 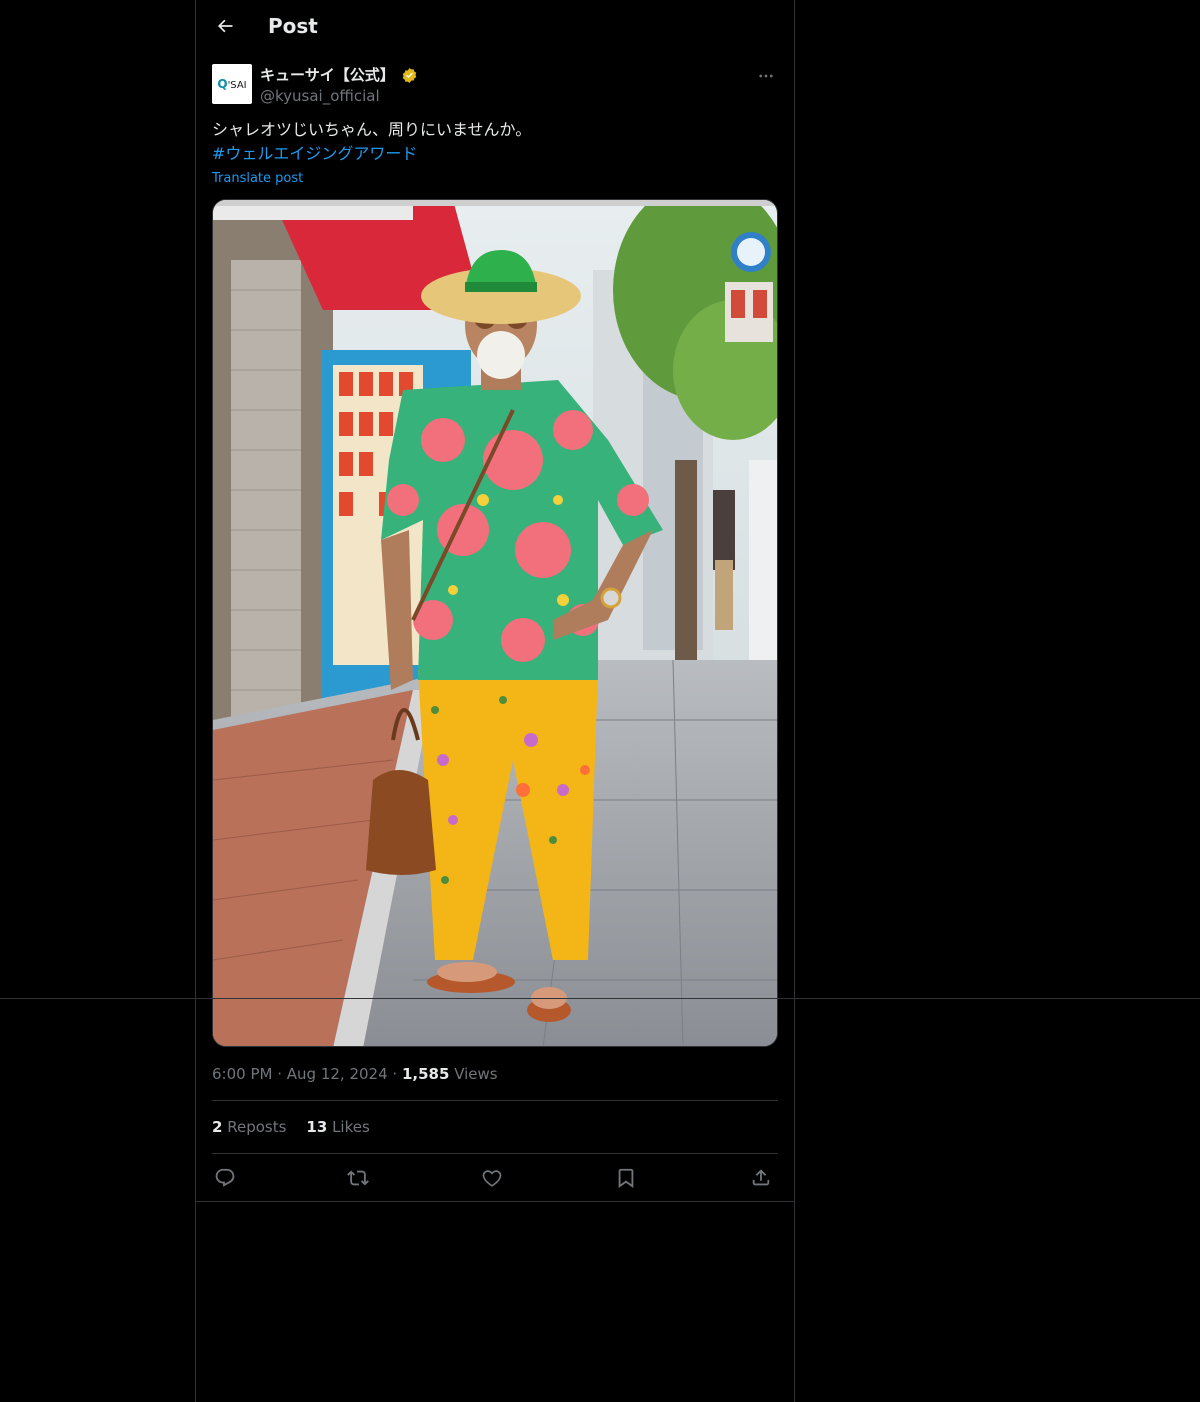 What do you see at coordinates (327, 75) in the screenshot?
I see `author-name-text: キューサイ【公式】` at bounding box center [327, 75].